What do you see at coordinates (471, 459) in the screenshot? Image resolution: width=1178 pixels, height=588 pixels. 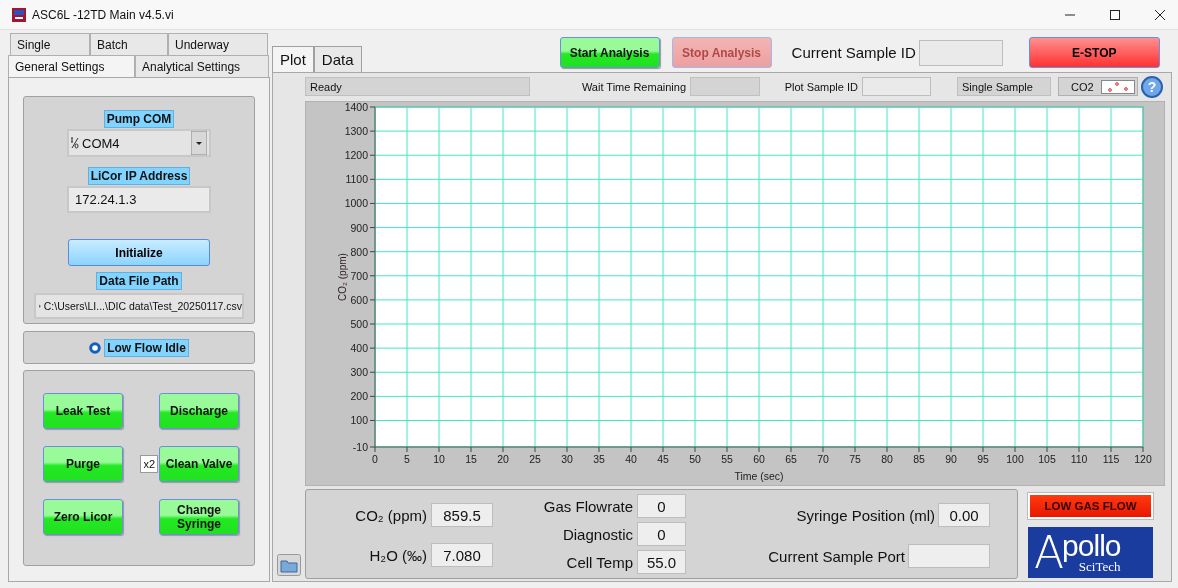 I see `axis-tick-label: 15` at bounding box center [471, 459].